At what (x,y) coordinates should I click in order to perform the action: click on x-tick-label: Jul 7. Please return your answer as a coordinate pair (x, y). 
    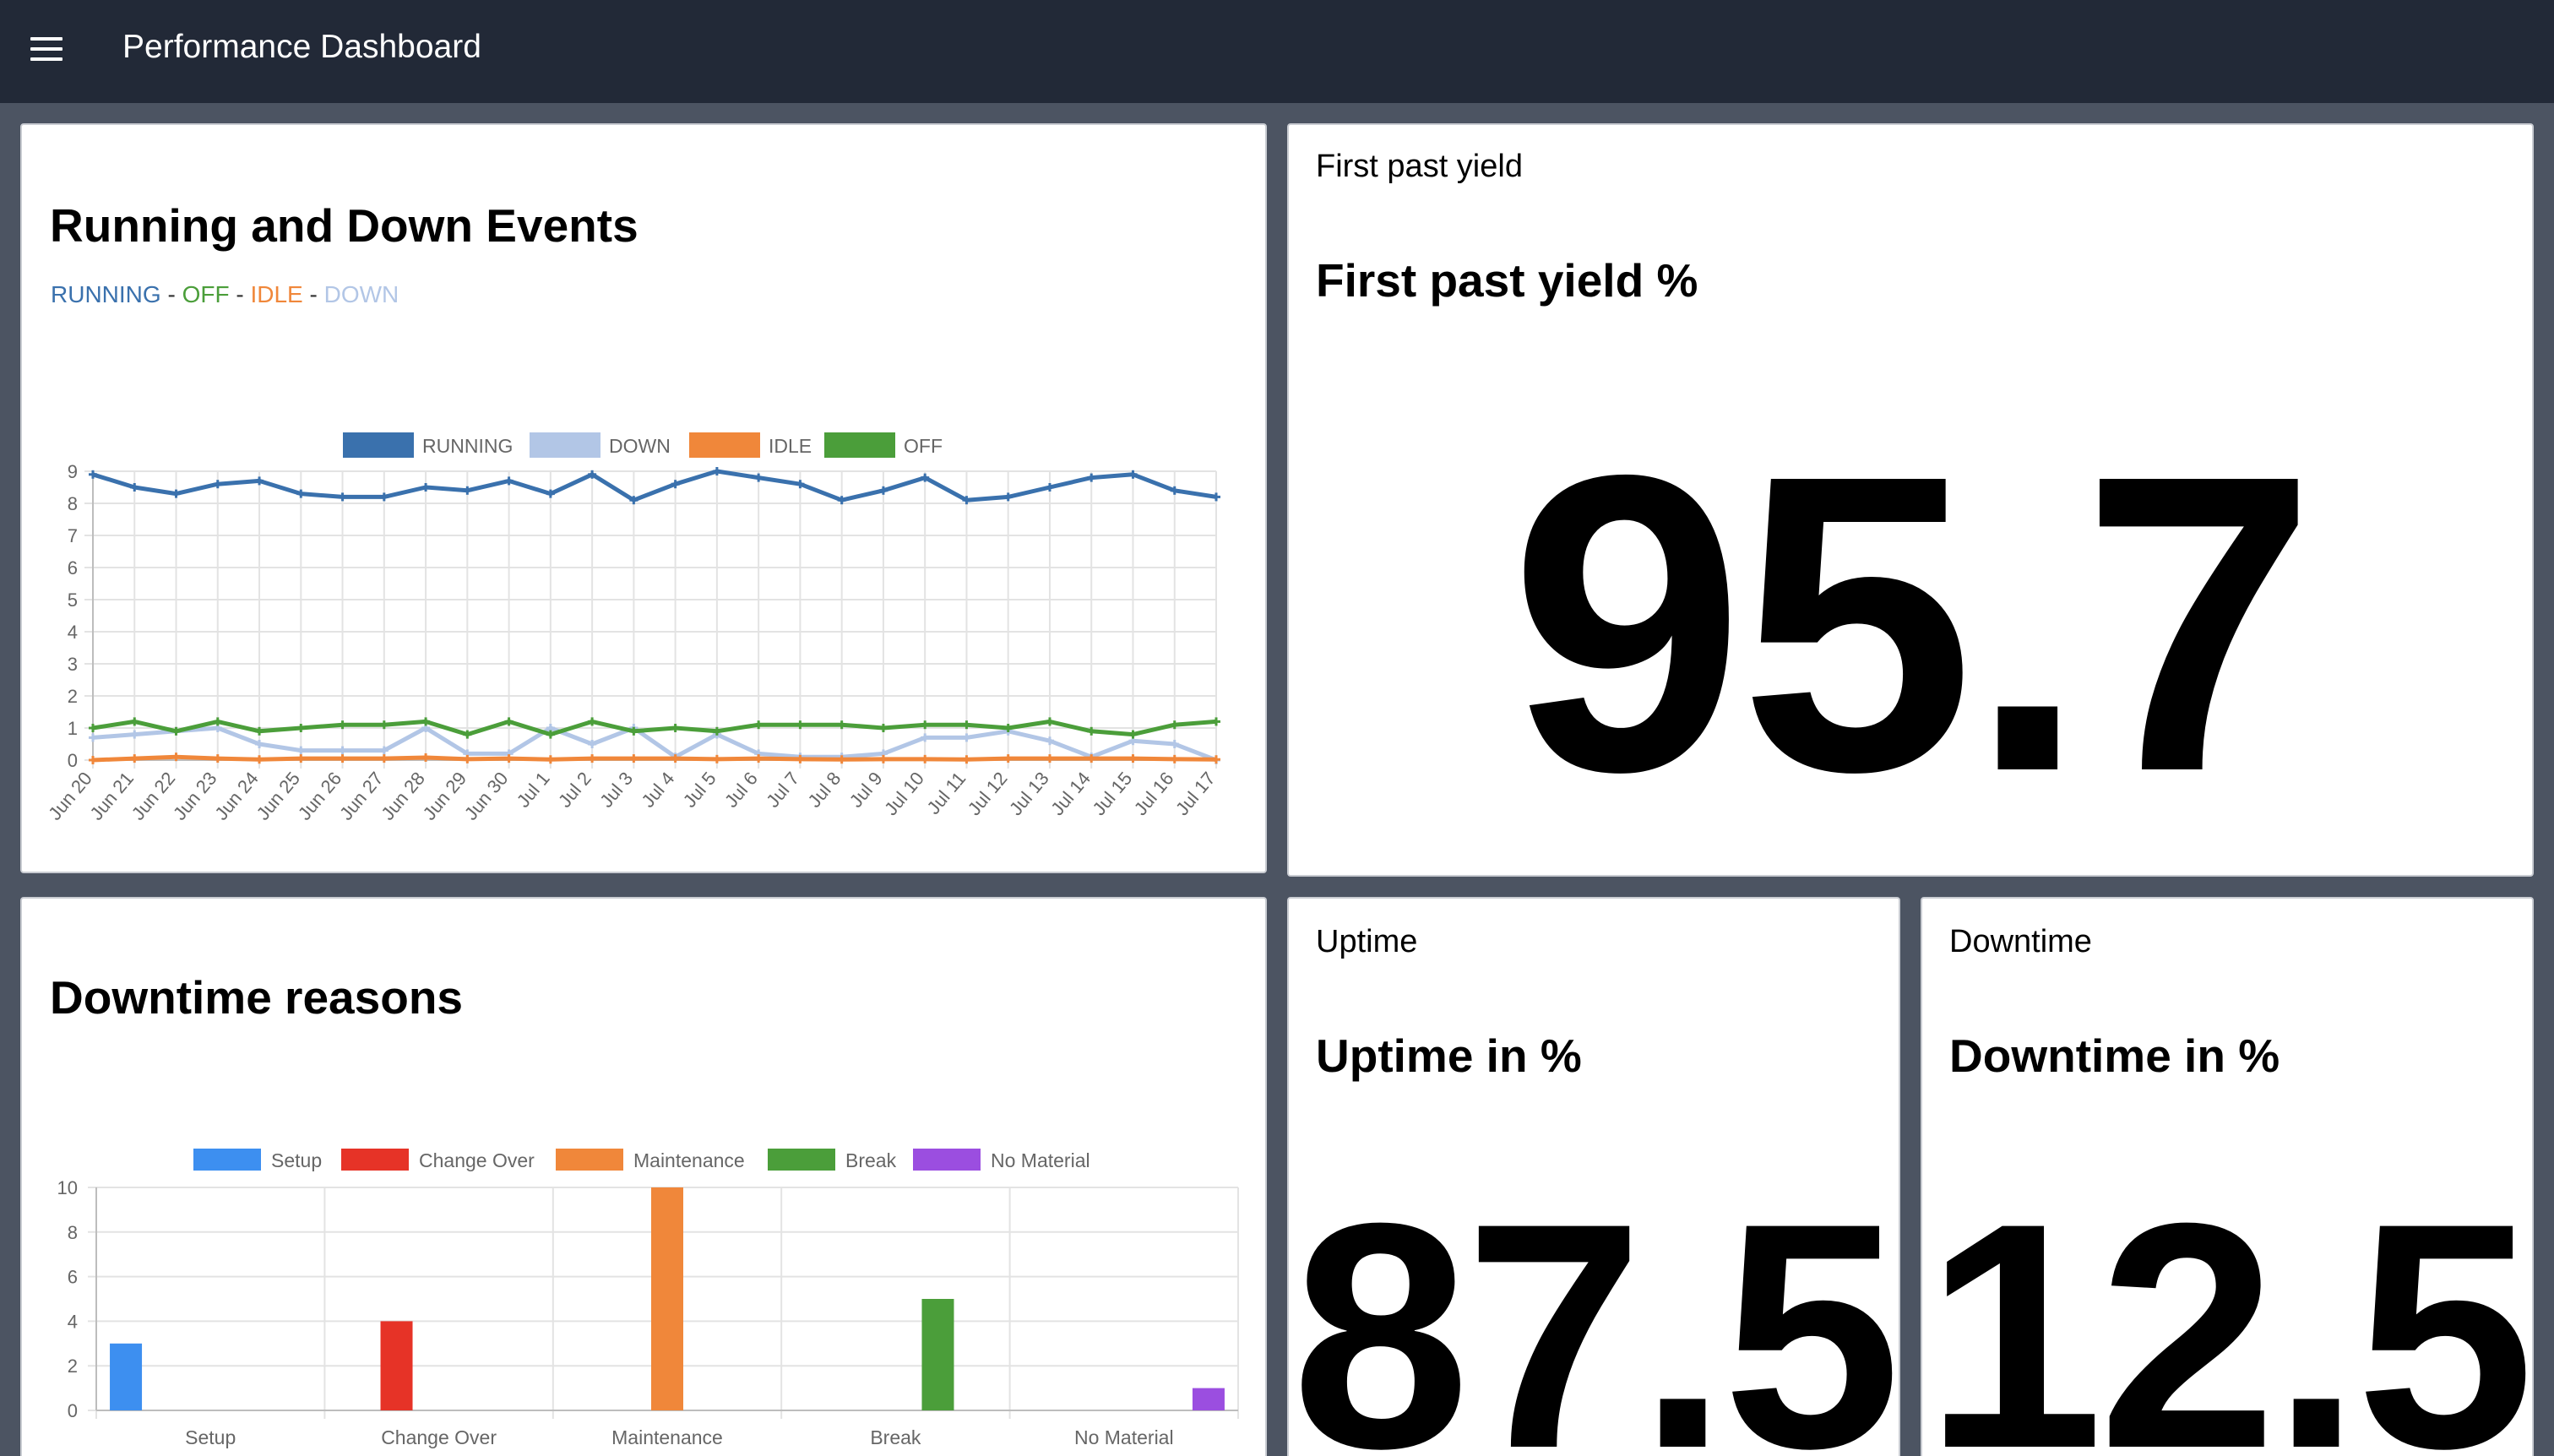
    Looking at the image, I should click on (782, 790).